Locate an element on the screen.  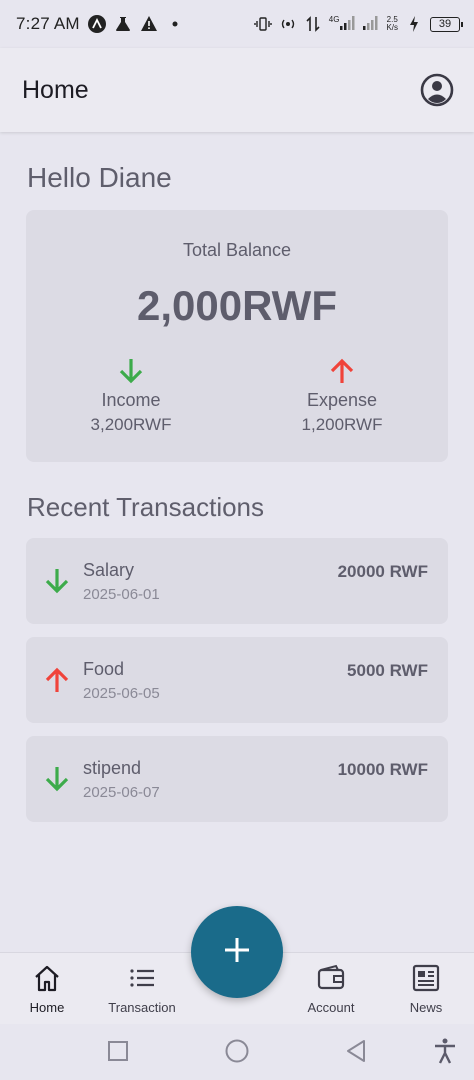
transaction-item: Food 2025-06-05 5000 RWF is located at coordinates (237, 680).